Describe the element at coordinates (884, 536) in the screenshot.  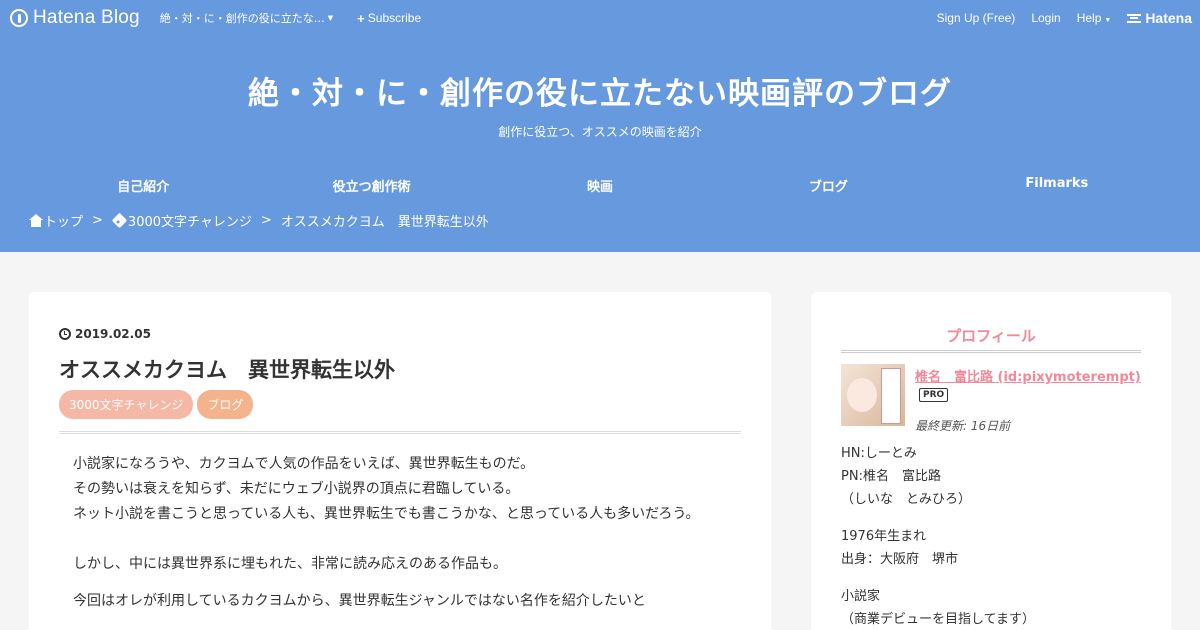
I see `profile-line: 1976年生まれ` at that location.